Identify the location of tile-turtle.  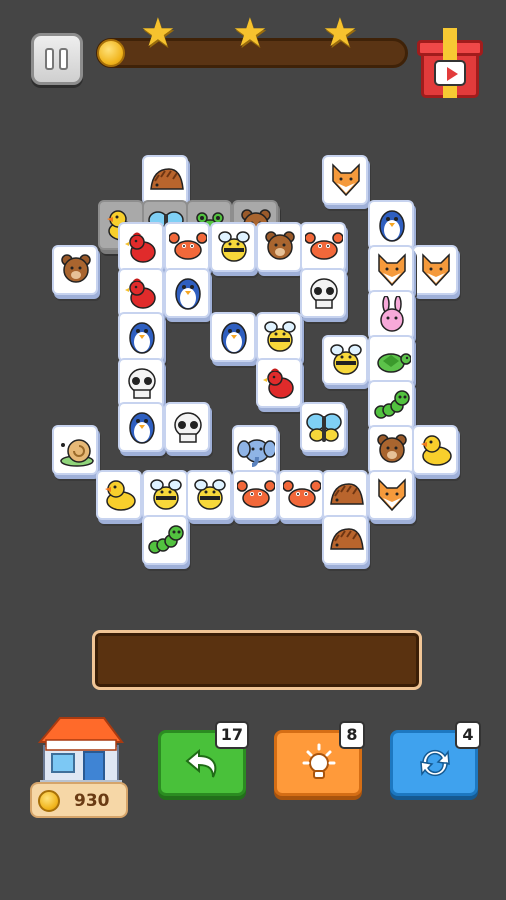
(391, 360).